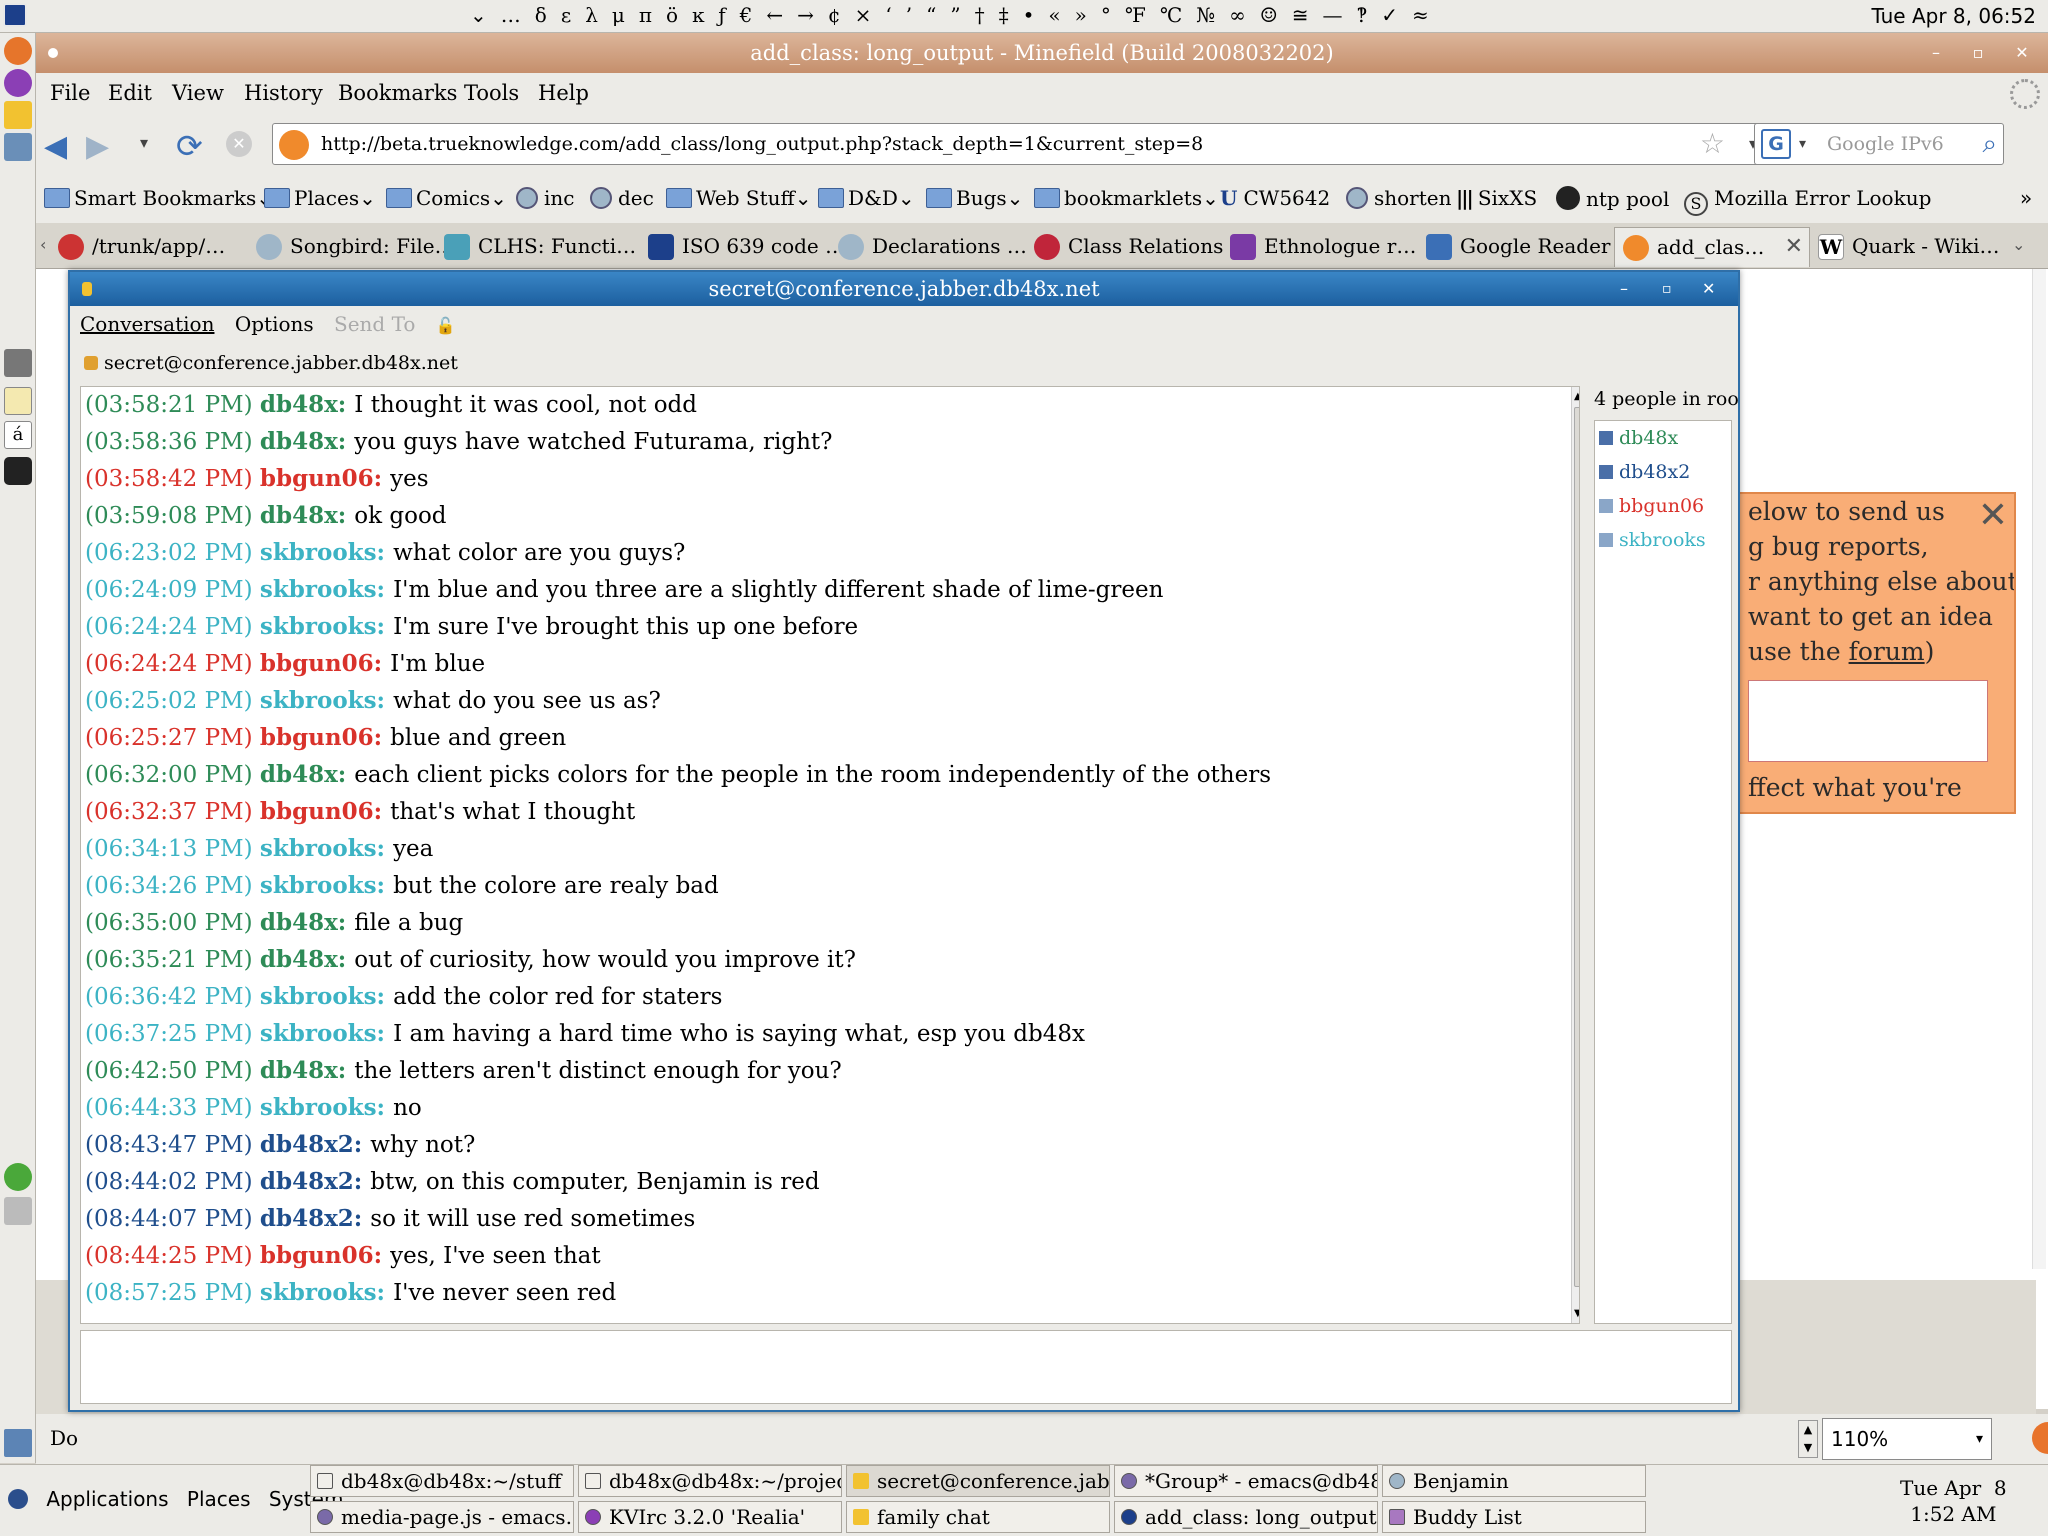  Describe the element at coordinates (219, 1499) in the screenshot. I see `menu-places: Places` at that location.